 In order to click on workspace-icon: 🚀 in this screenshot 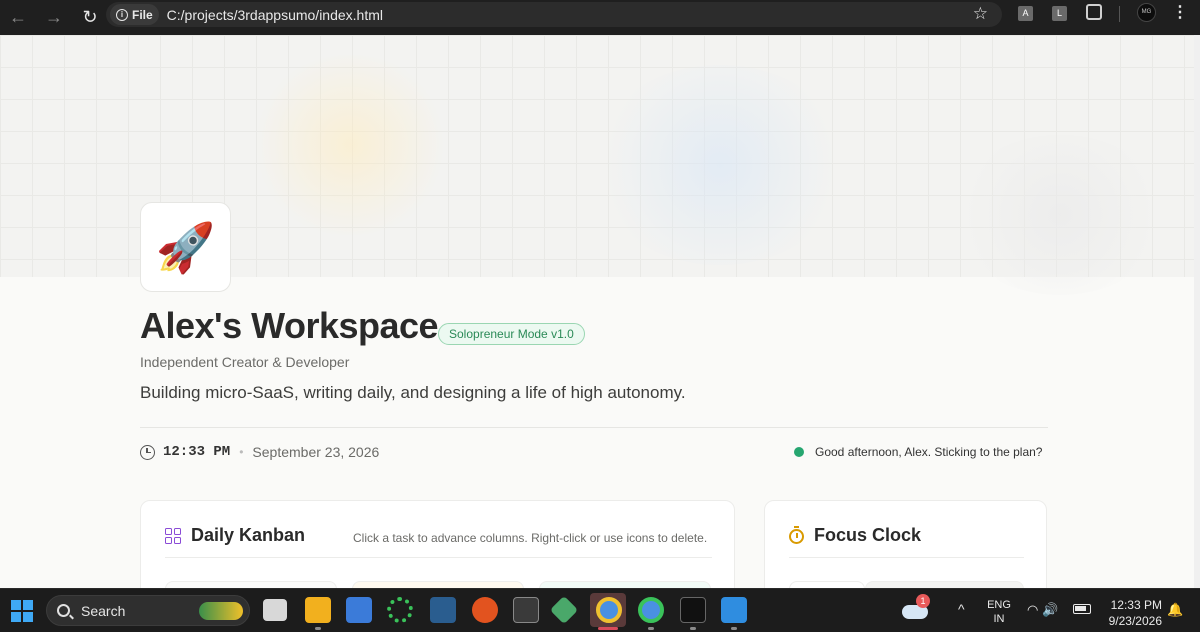, I will do `click(185, 247)`.